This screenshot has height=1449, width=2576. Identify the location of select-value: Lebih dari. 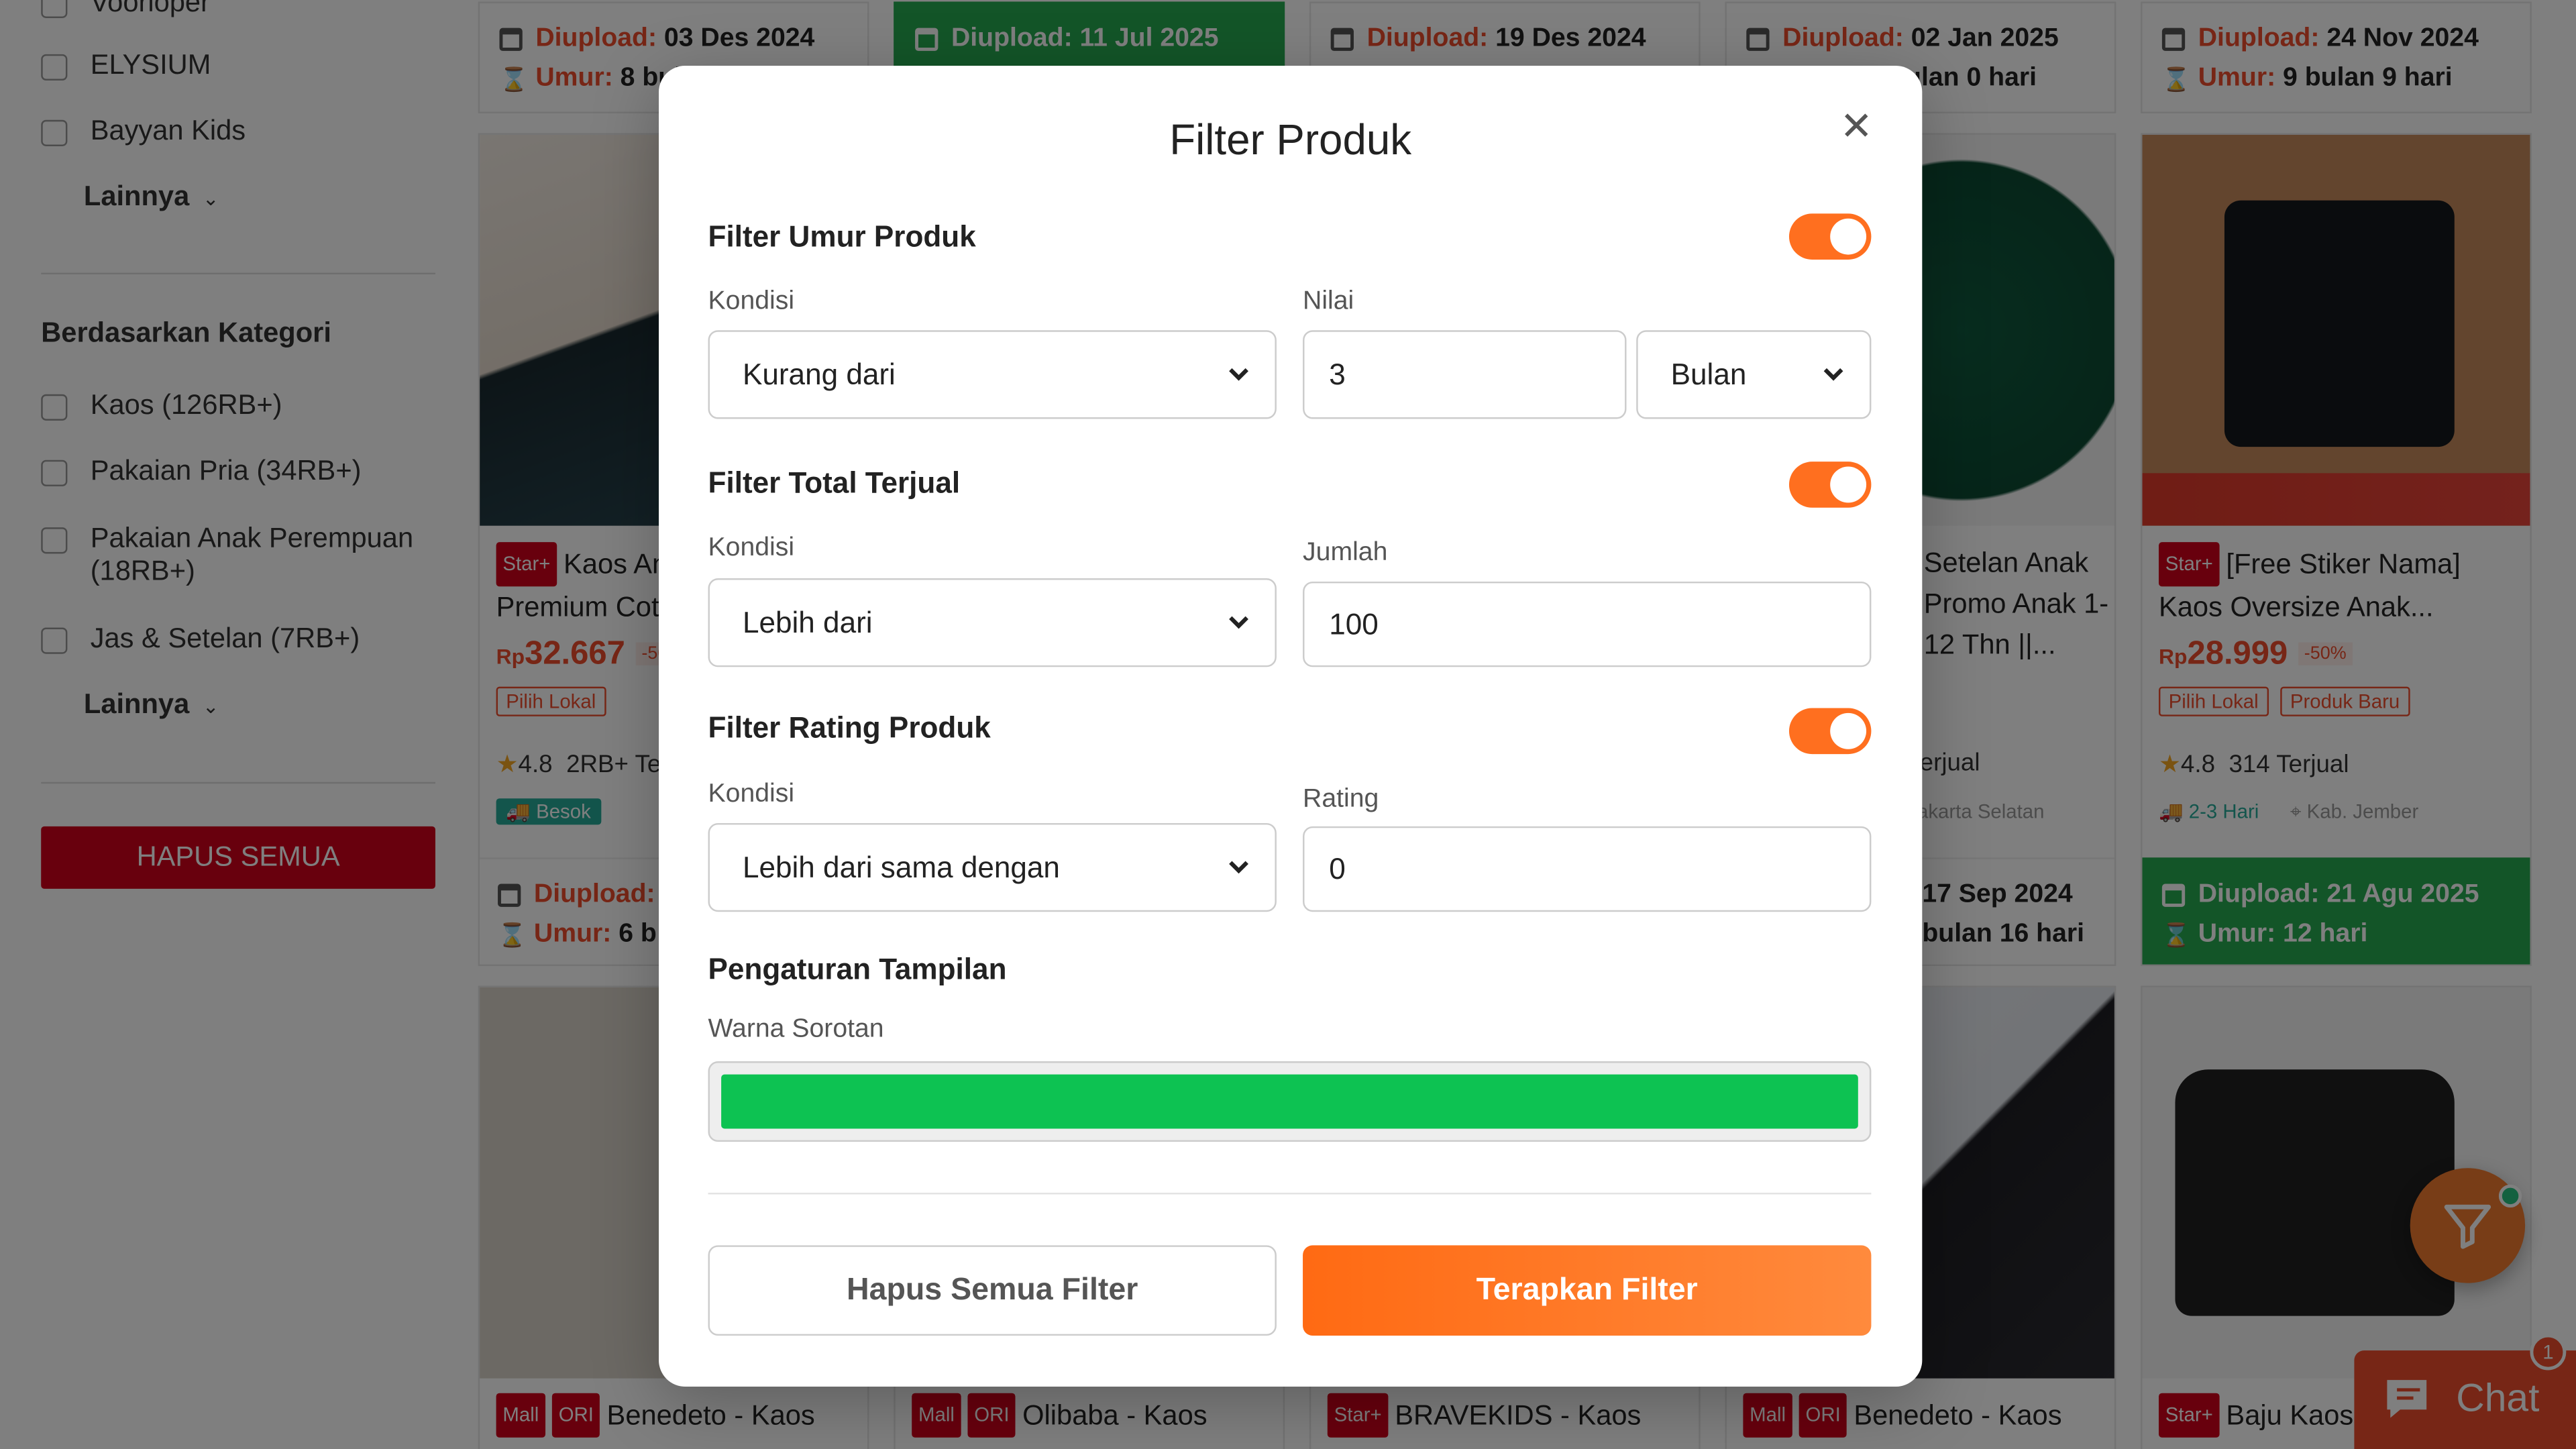
(807, 622).